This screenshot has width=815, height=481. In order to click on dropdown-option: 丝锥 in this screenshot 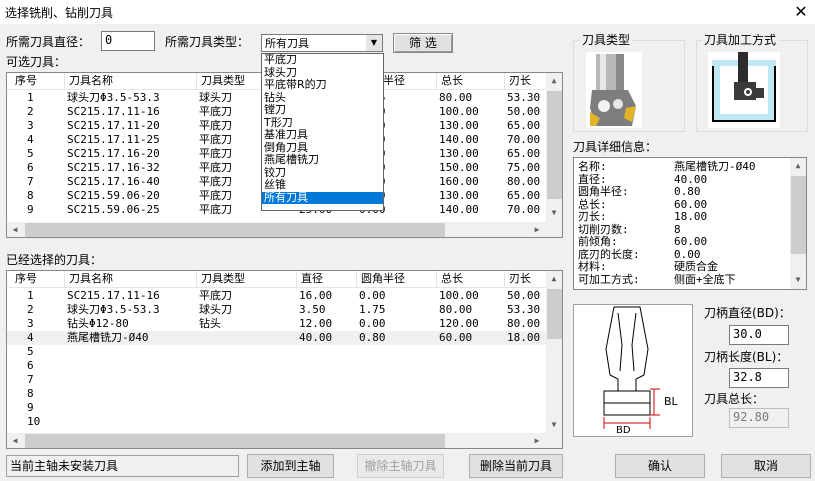, I will do `click(322, 185)`.